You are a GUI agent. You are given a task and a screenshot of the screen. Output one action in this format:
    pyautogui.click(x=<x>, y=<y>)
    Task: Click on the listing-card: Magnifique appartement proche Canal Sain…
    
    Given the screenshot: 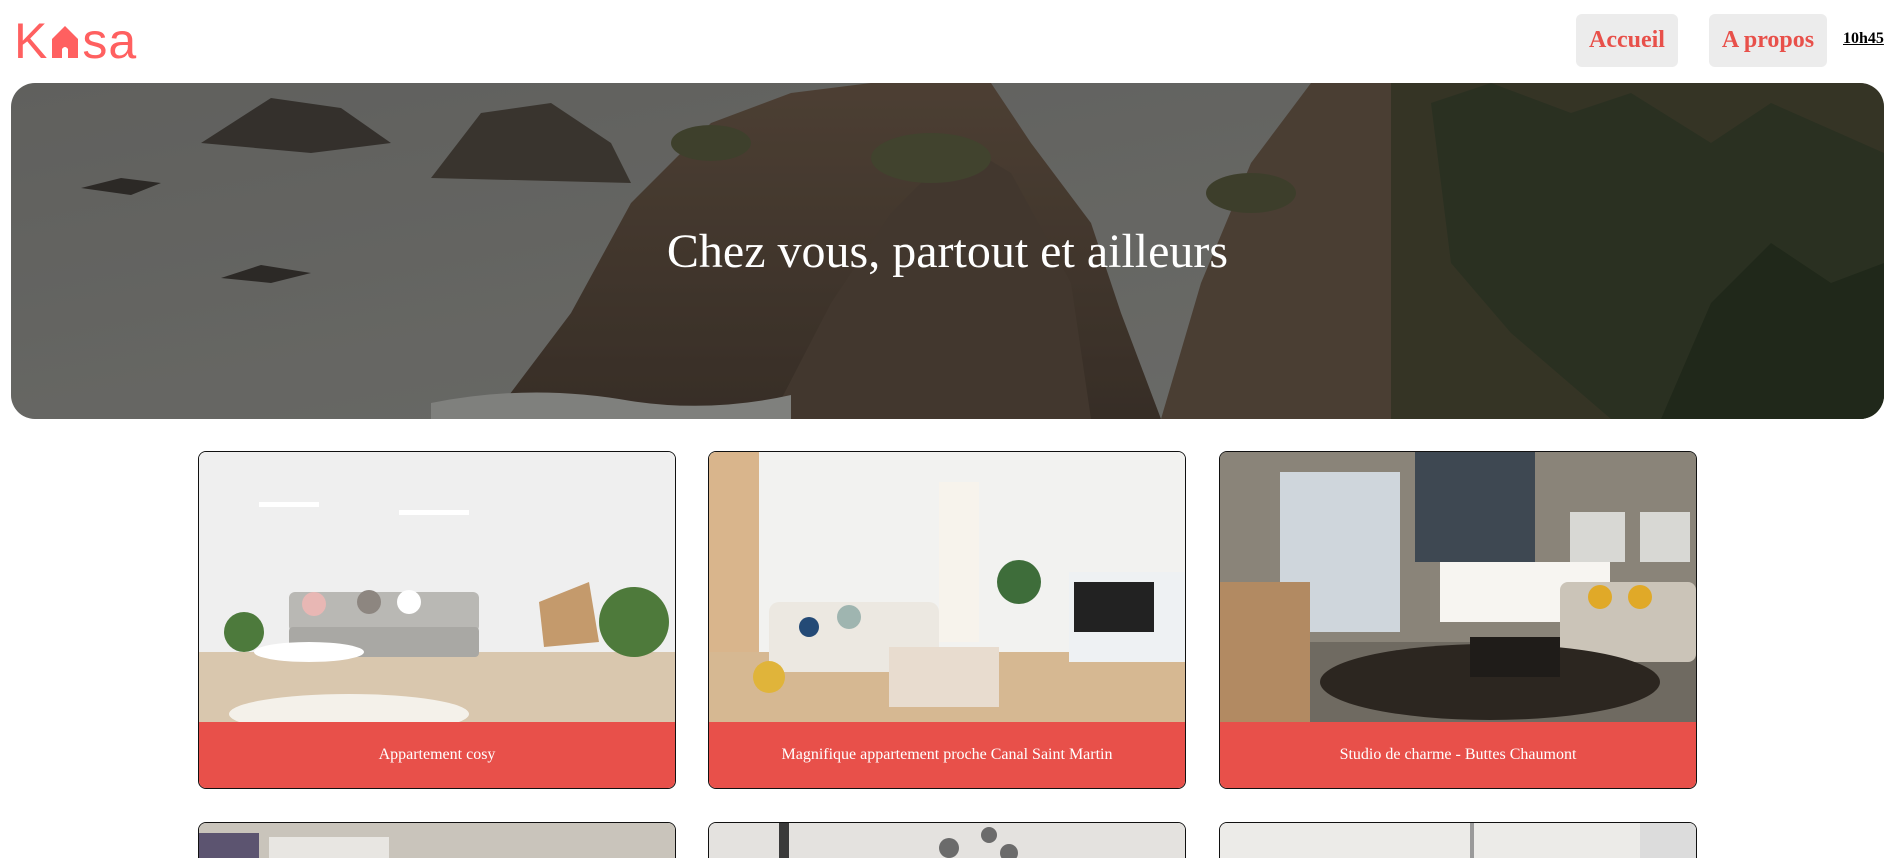 What is the action you would take?
    pyautogui.click(x=947, y=620)
    